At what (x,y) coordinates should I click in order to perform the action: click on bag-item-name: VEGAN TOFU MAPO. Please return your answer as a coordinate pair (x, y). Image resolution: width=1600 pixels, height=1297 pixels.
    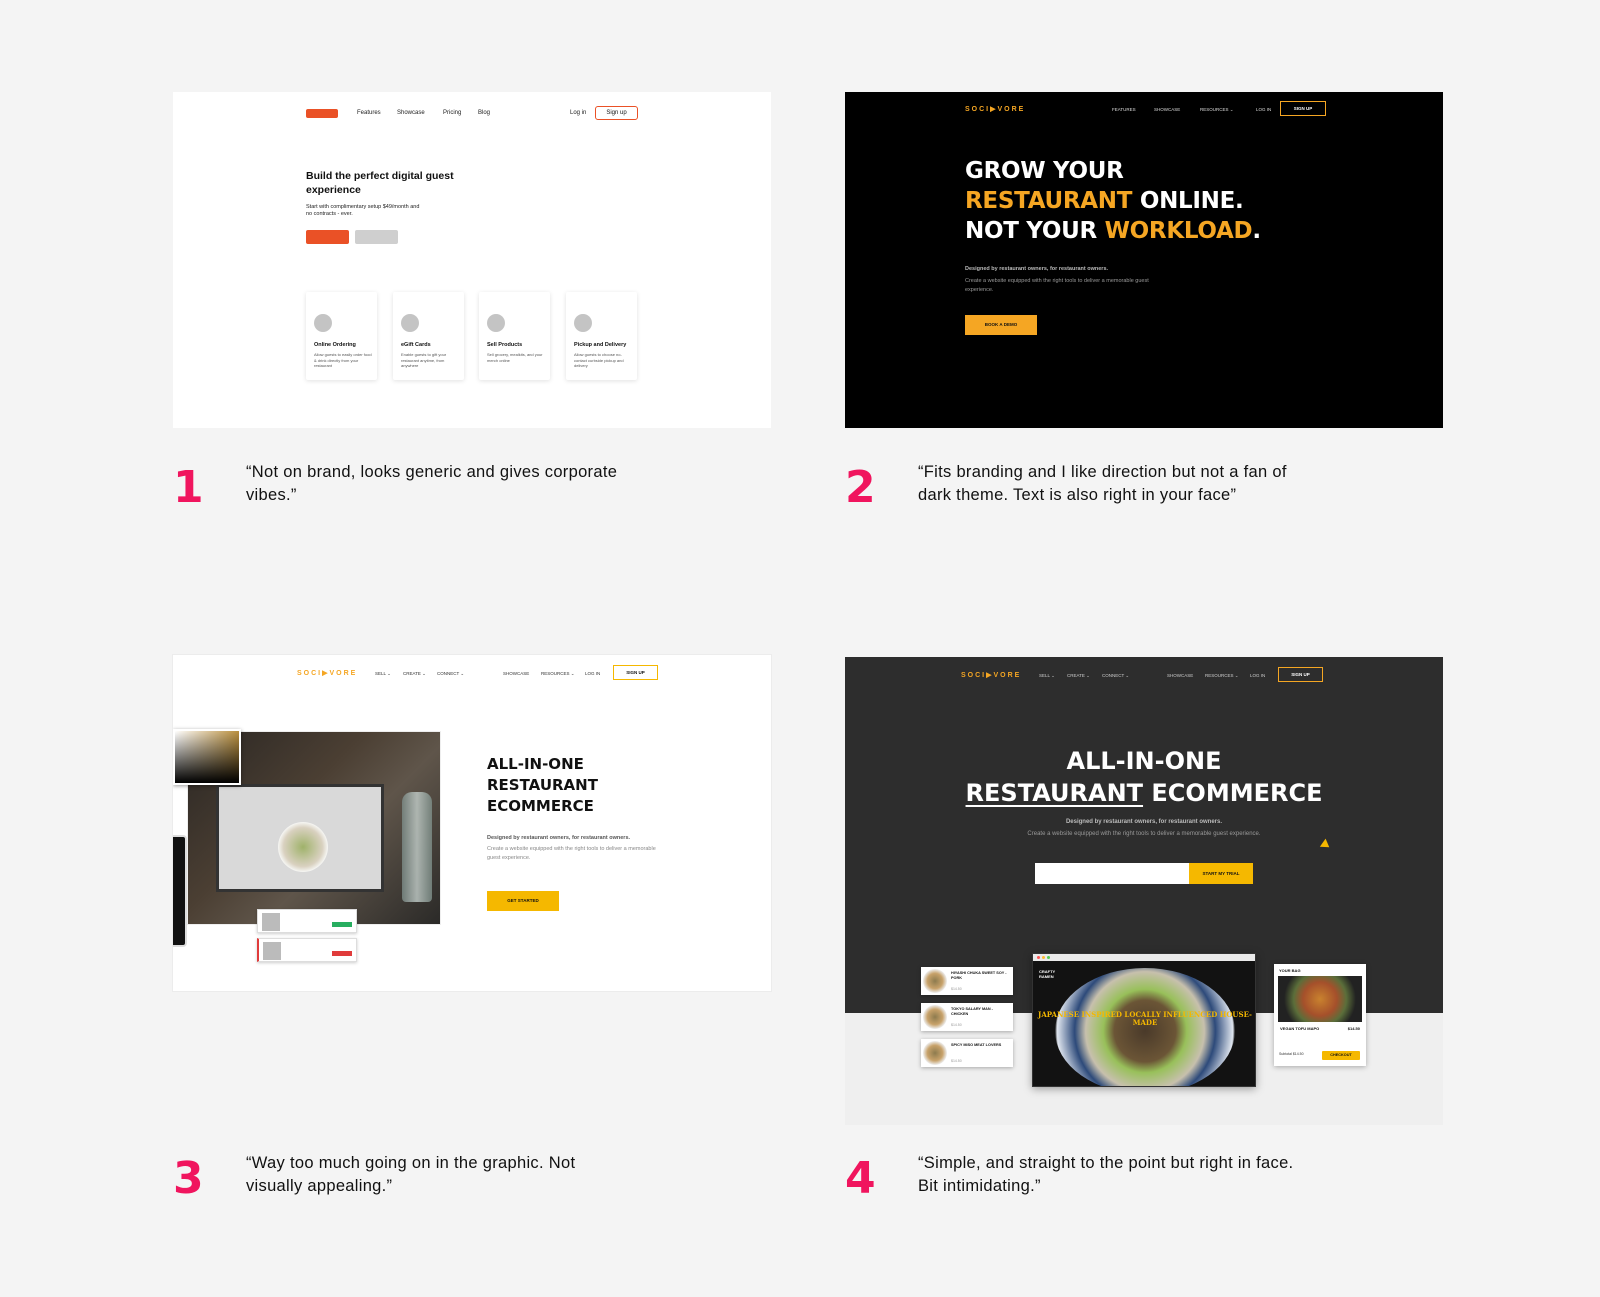
    Looking at the image, I should click on (1300, 1028).